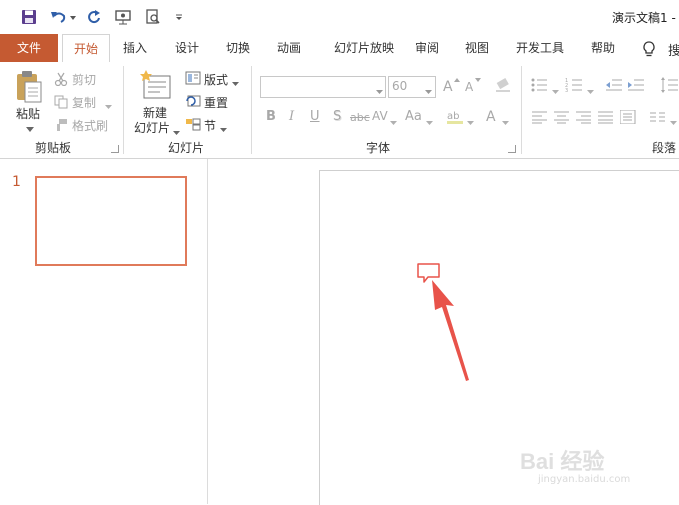 The height and width of the screenshot is (505, 679). I want to click on print-preview-icon, so click(153, 17).